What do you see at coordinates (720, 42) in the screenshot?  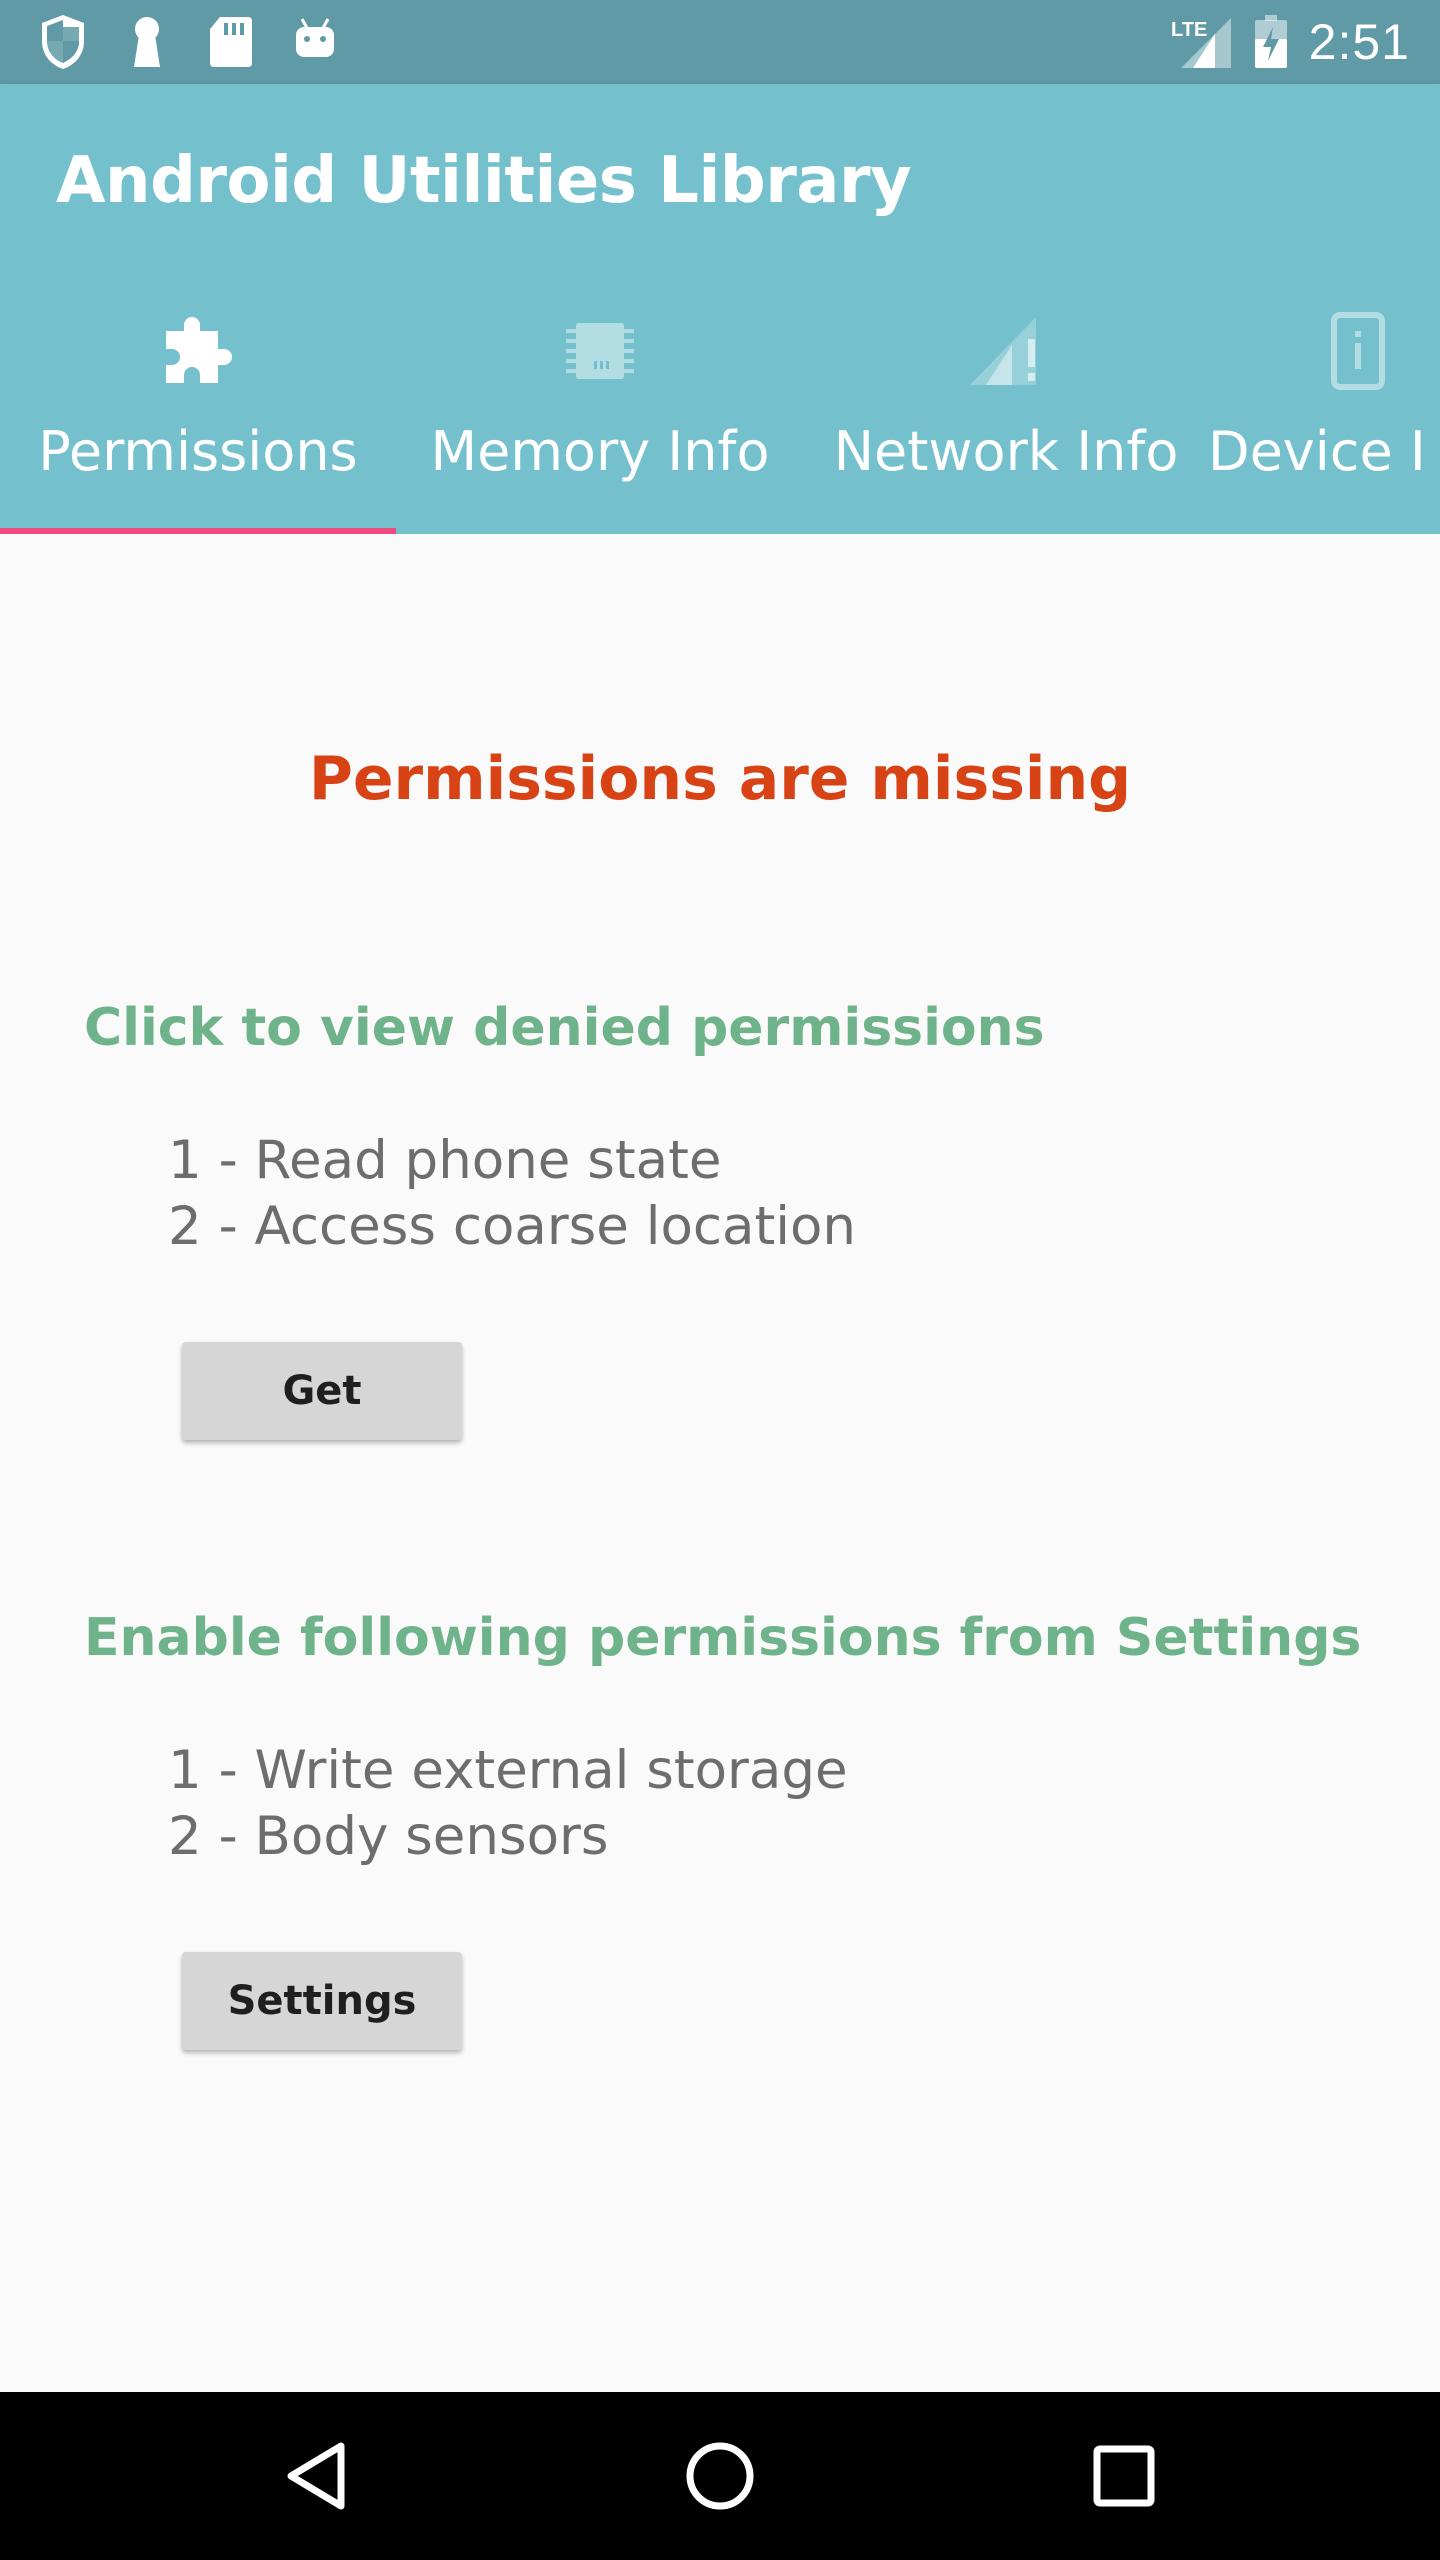 I see `status-bar: LTE 2:51` at bounding box center [720, 42].